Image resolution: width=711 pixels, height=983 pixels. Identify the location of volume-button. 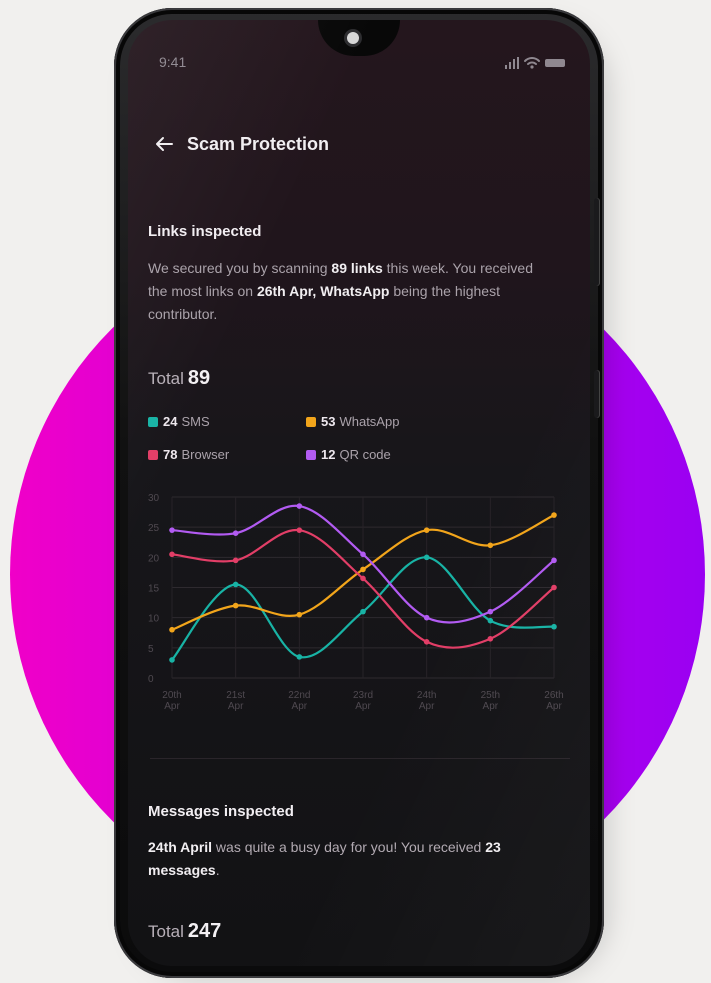
(597, 394).